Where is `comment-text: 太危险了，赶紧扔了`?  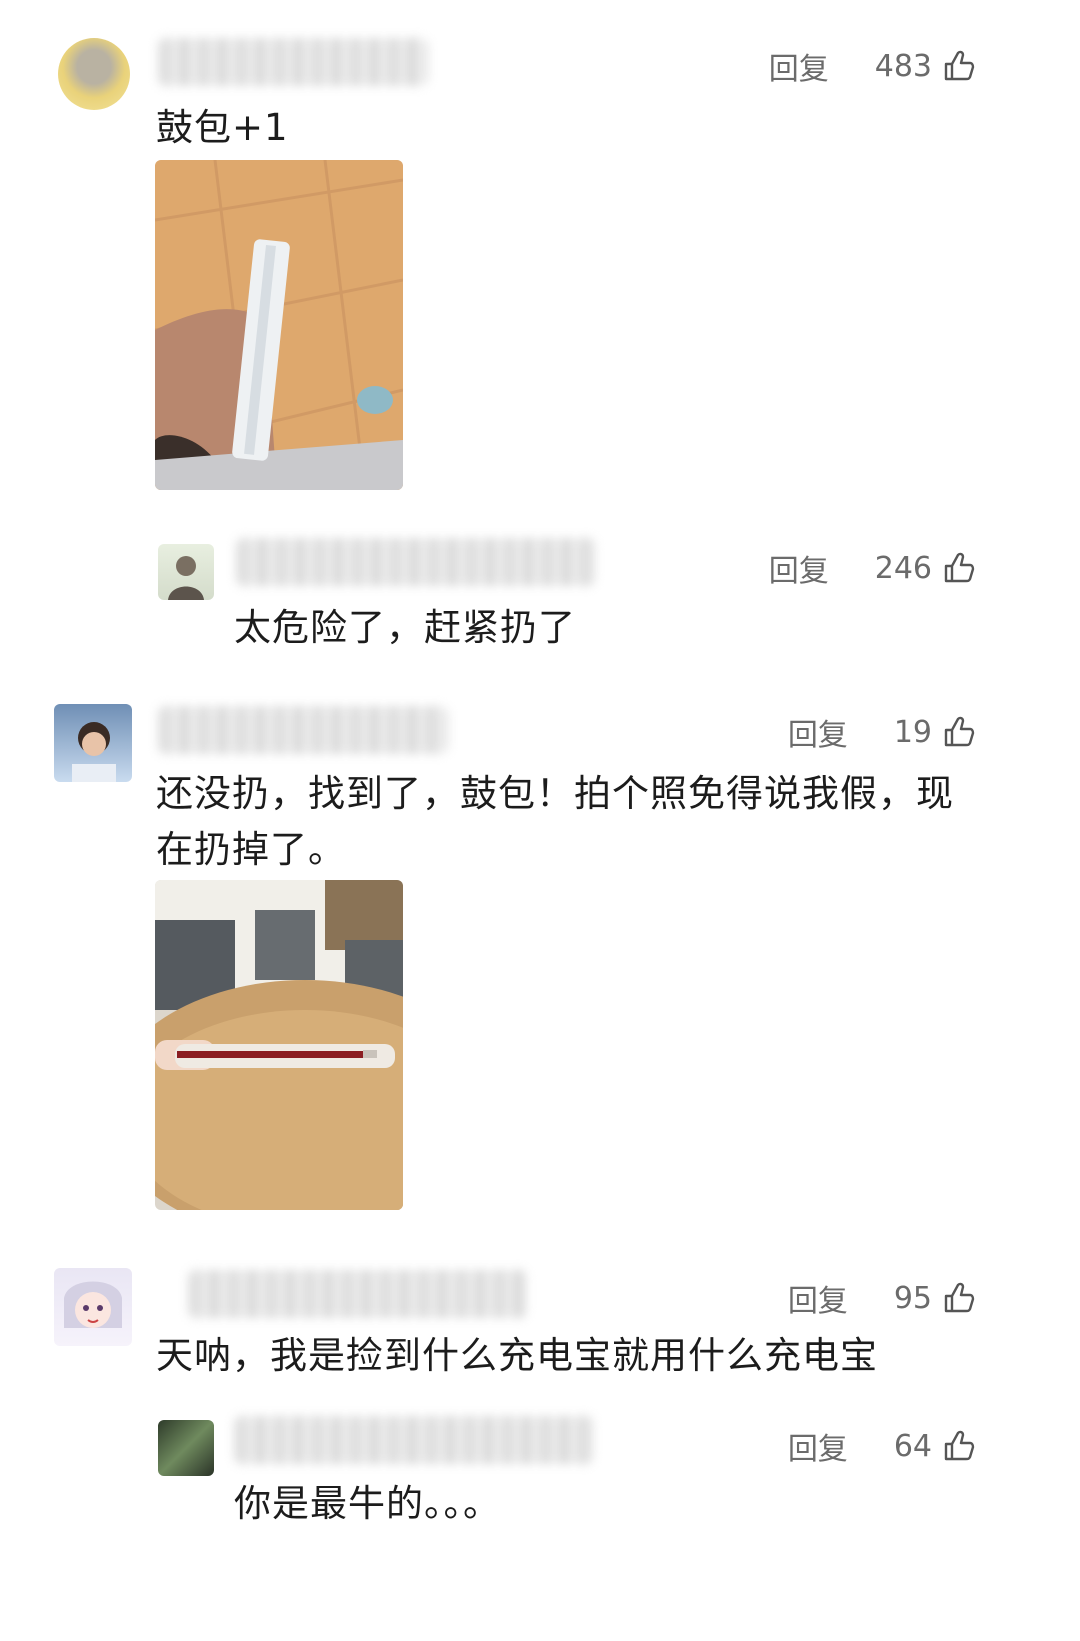
comment-text: 太危险了，赶紧扔了 is located at coordinates (405, 627).